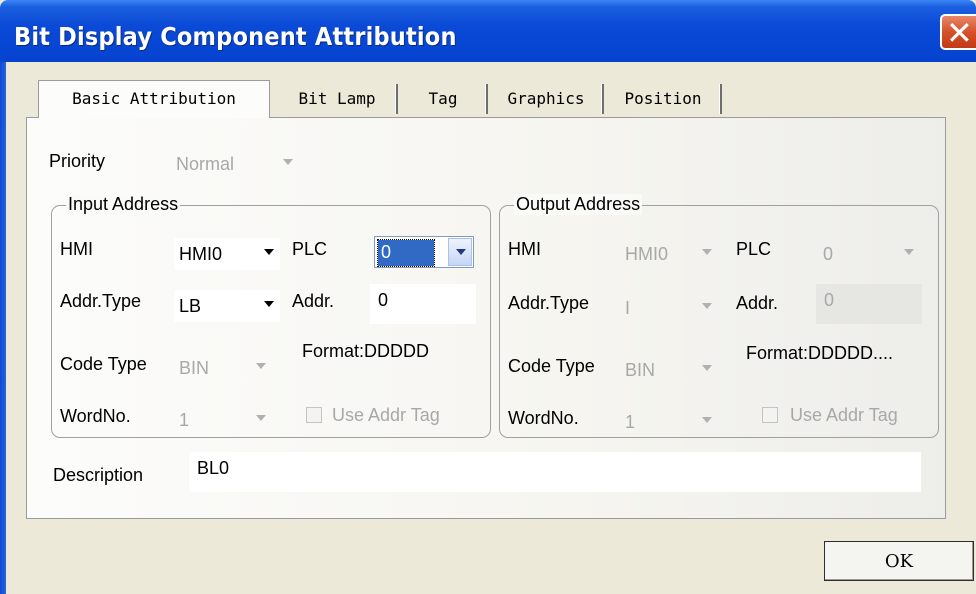 The image size is (976, 594). Describe the element at coordinates (95, 416) in the screenshot. I see `input-word-no-label: WordNo.` at that location.